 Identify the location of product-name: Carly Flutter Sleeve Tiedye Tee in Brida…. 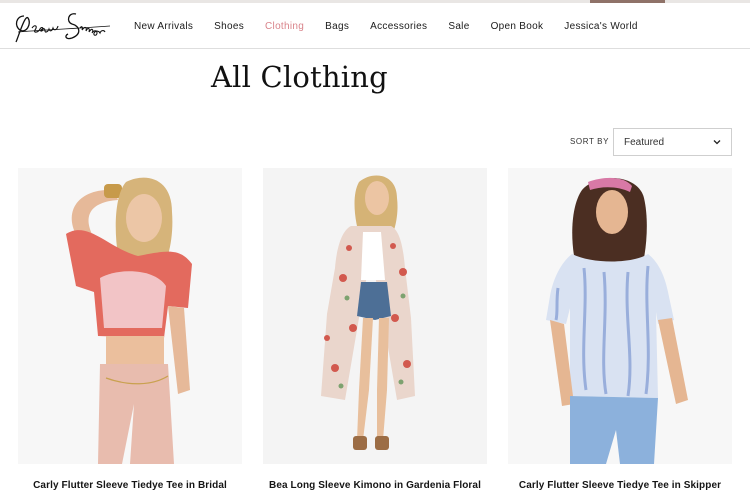
(130, 485).